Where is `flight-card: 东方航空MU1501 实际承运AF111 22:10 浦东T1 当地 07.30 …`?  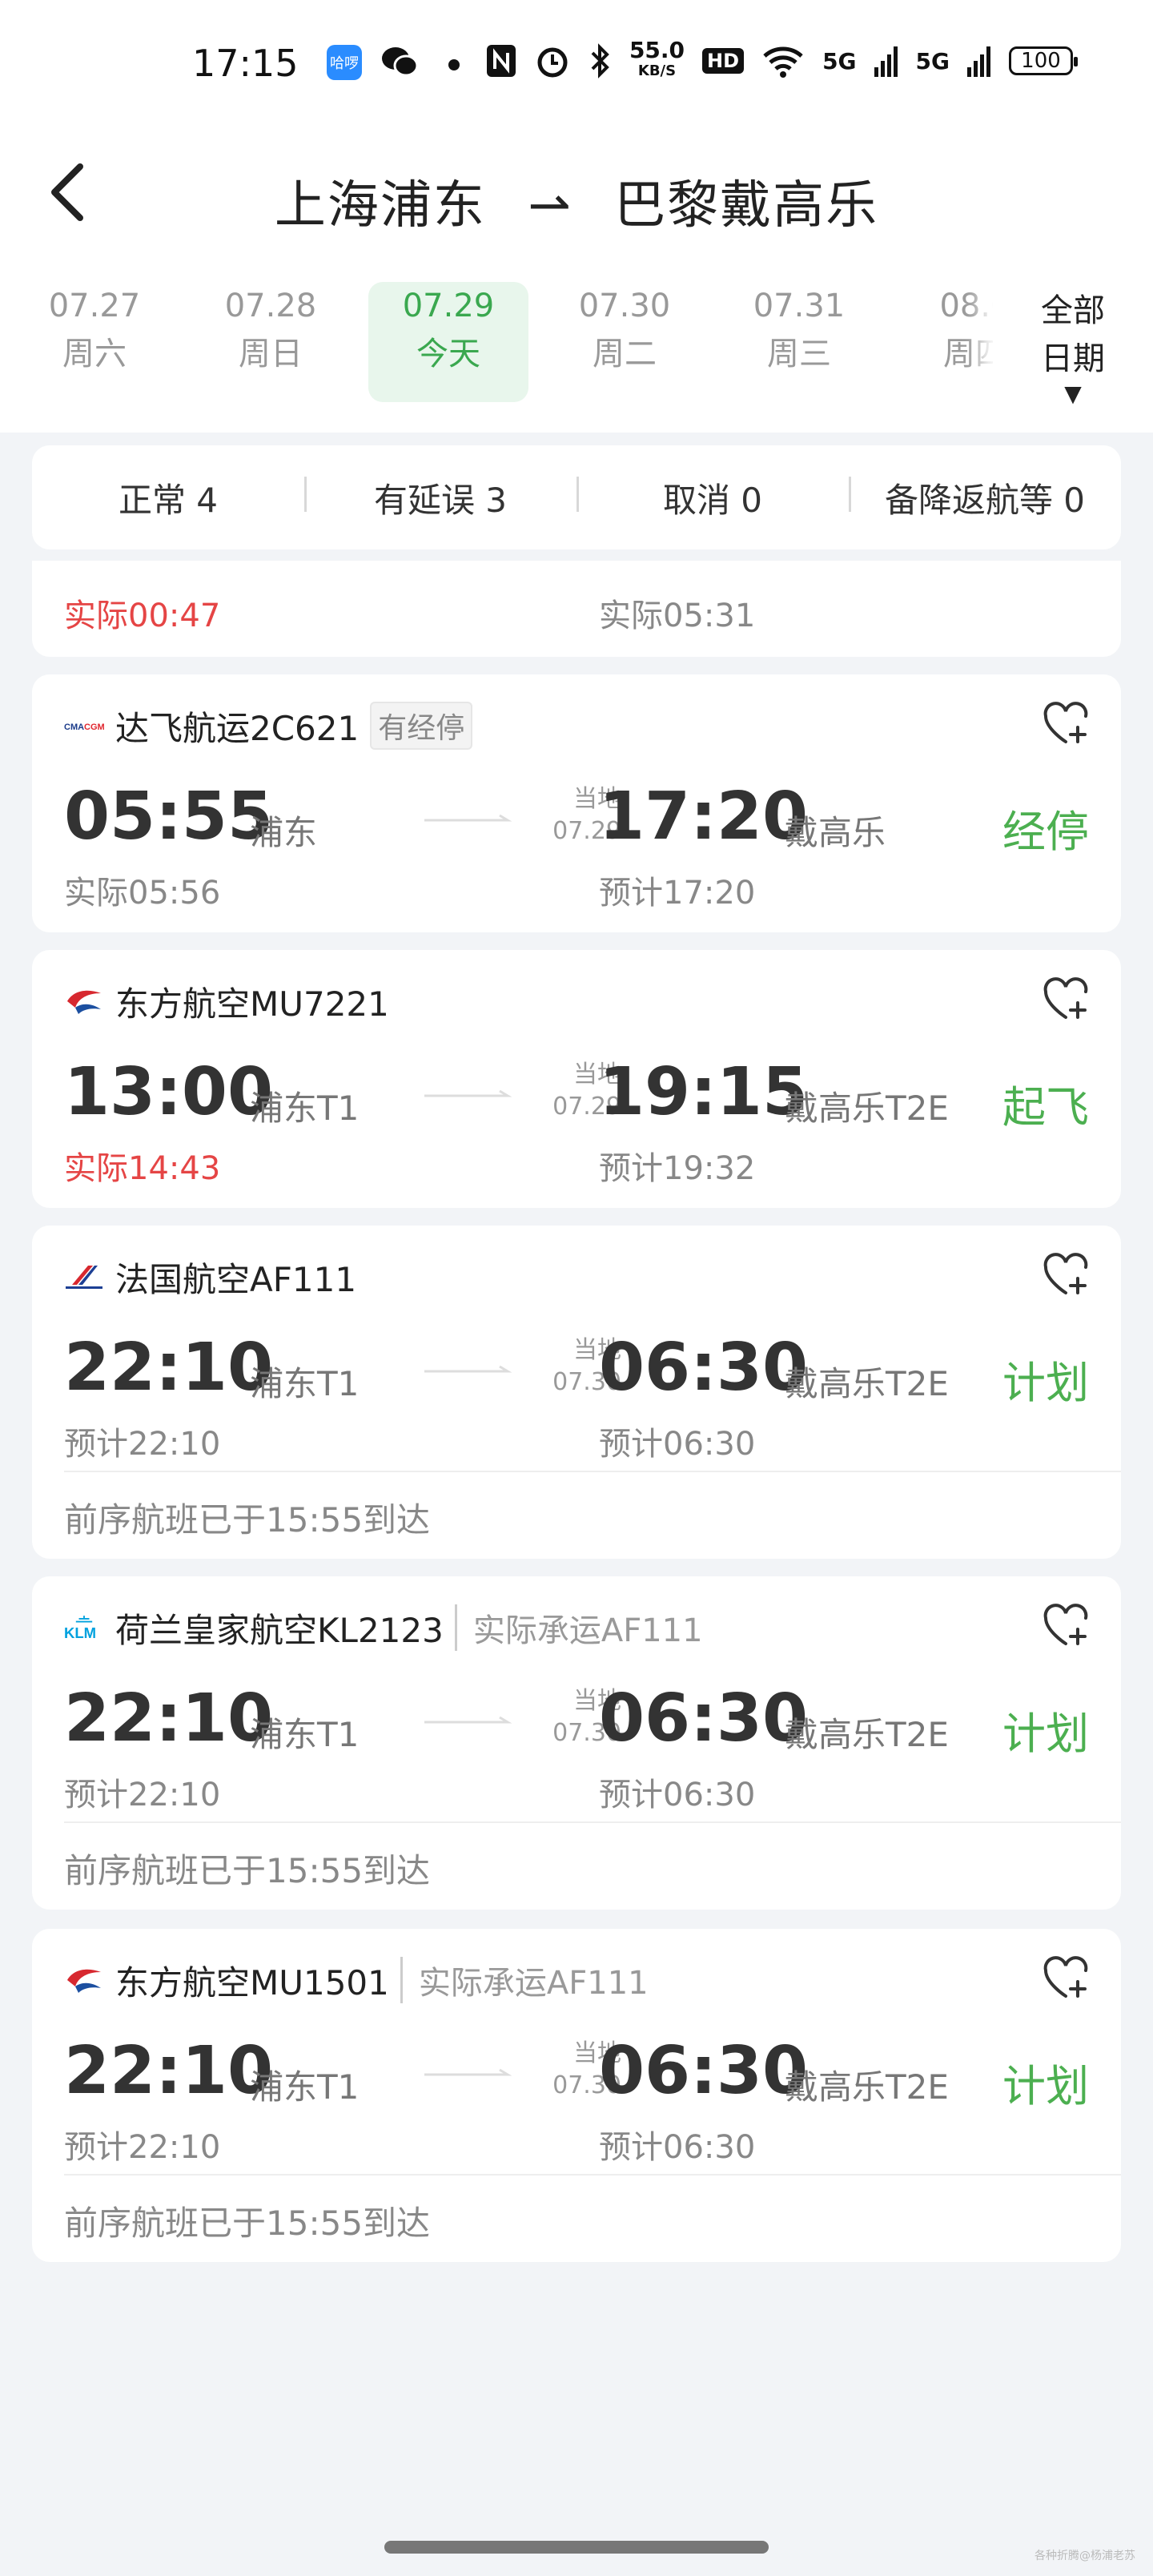 flight-card: 东方航空MU1501 实际承运AF111 22:10 浦东T1 当地 07.30 … is located at coordinates (576, 2095).